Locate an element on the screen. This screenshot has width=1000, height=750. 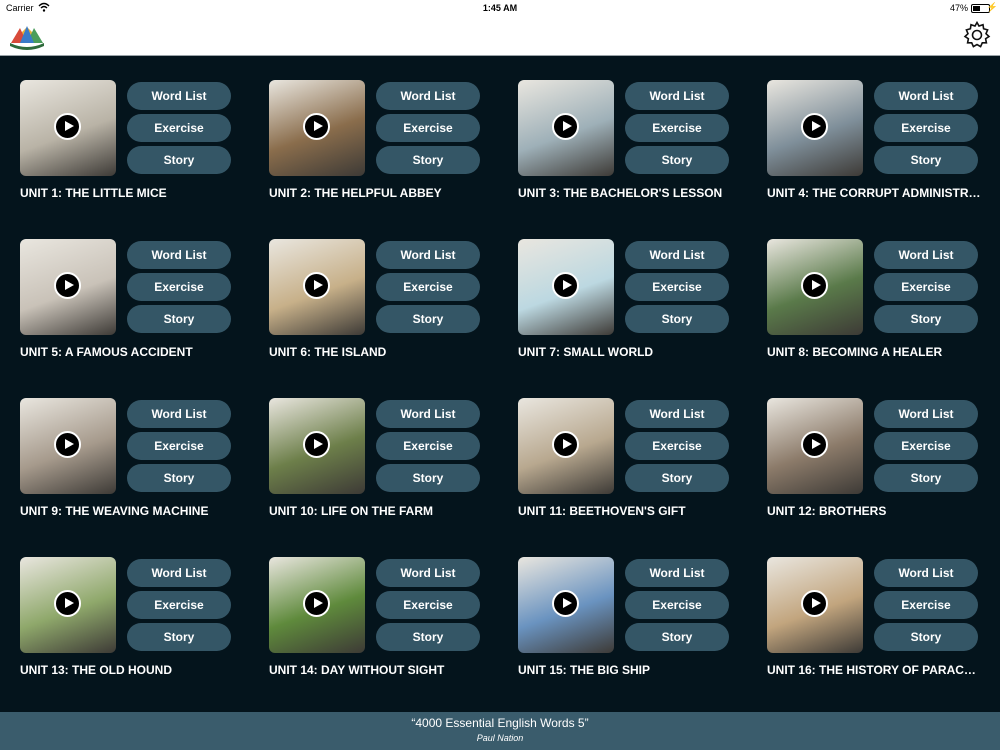
unit-title: UNIT 12: BROTHERS is located at coordinates (827, 511).